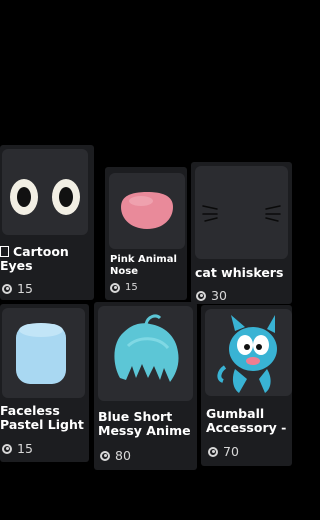 The height and width of the screenshot is (520, 320). I want to click on pastel-head-icon, so click(41, 353).